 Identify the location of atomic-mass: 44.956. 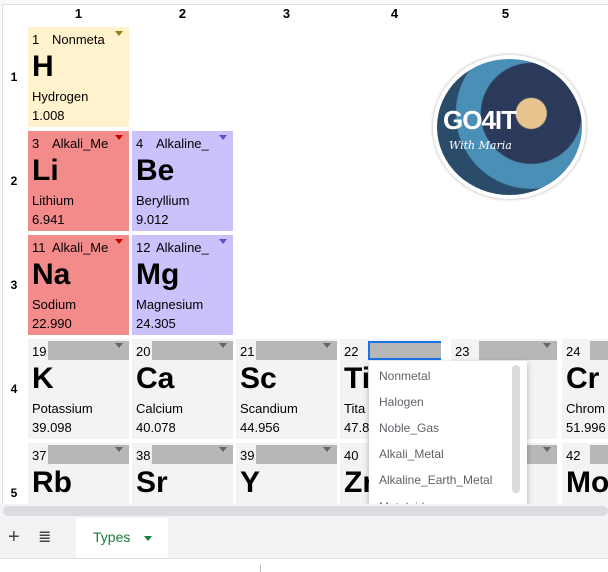
(260, 427).